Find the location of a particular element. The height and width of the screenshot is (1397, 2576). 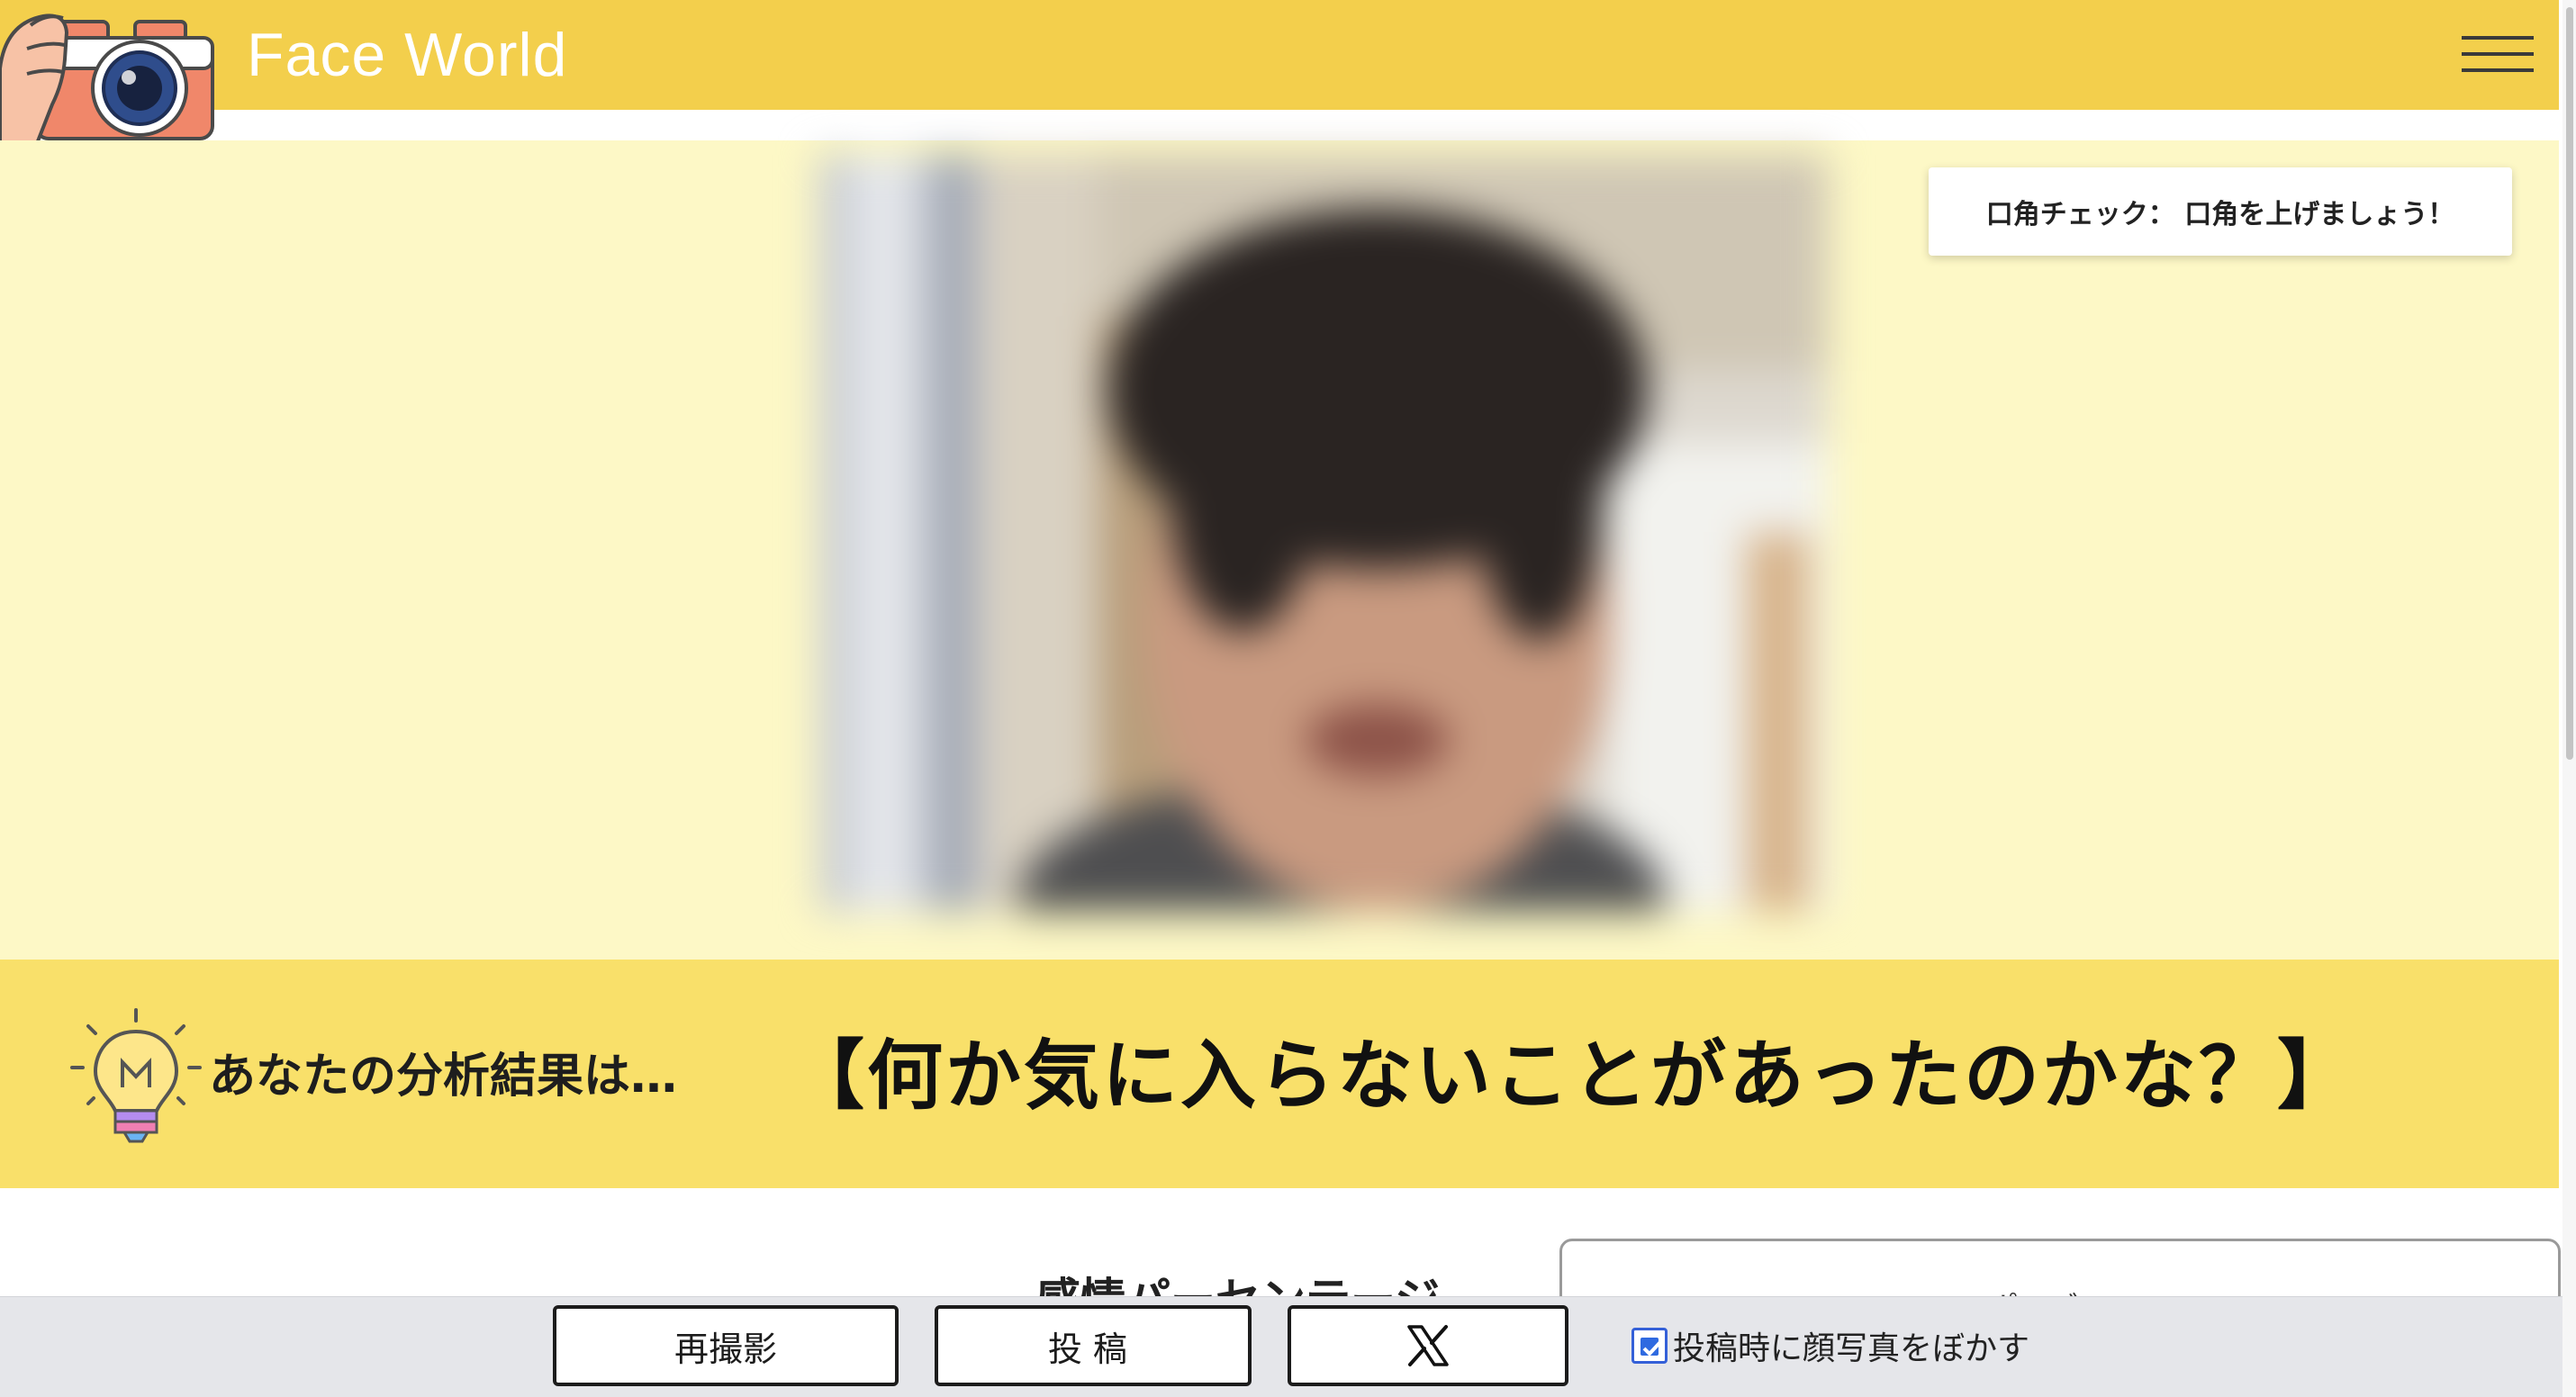

scrollbar-thumb is located at coordinates (2569, 383).